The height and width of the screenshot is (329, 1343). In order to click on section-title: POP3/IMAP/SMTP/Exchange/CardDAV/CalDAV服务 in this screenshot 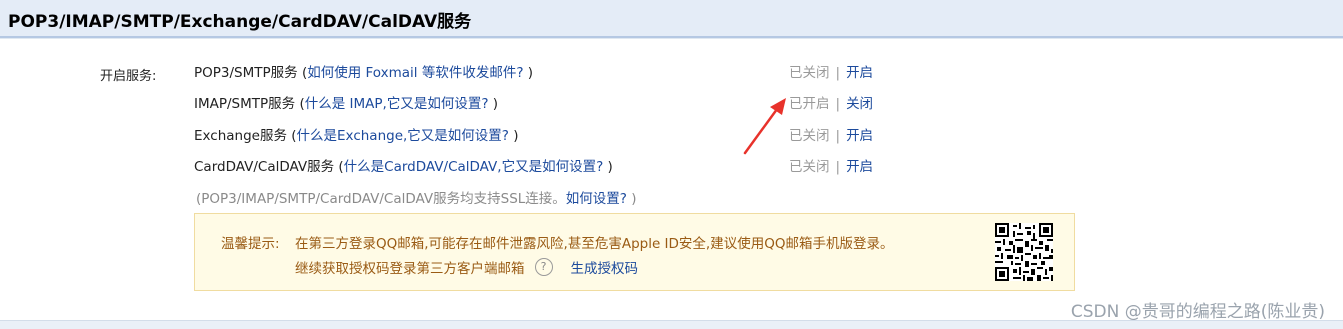, I will do `click(240, 22)`.